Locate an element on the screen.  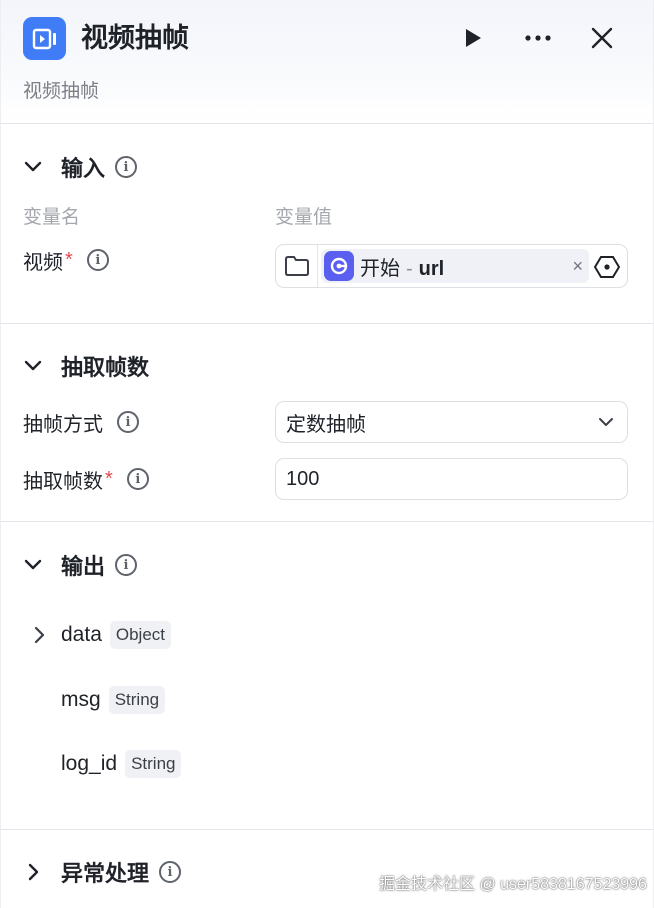
output-section-header: 输出 i is located at coordinates (80, 565).